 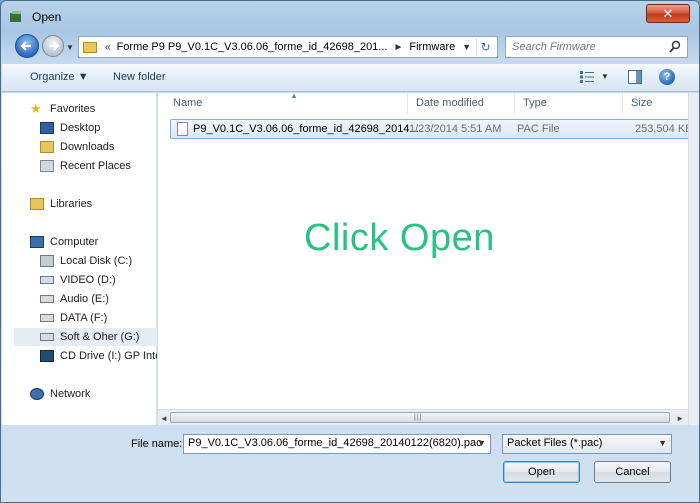 I want to click on titlebar: Open ✕, so click(x=350, y=16).